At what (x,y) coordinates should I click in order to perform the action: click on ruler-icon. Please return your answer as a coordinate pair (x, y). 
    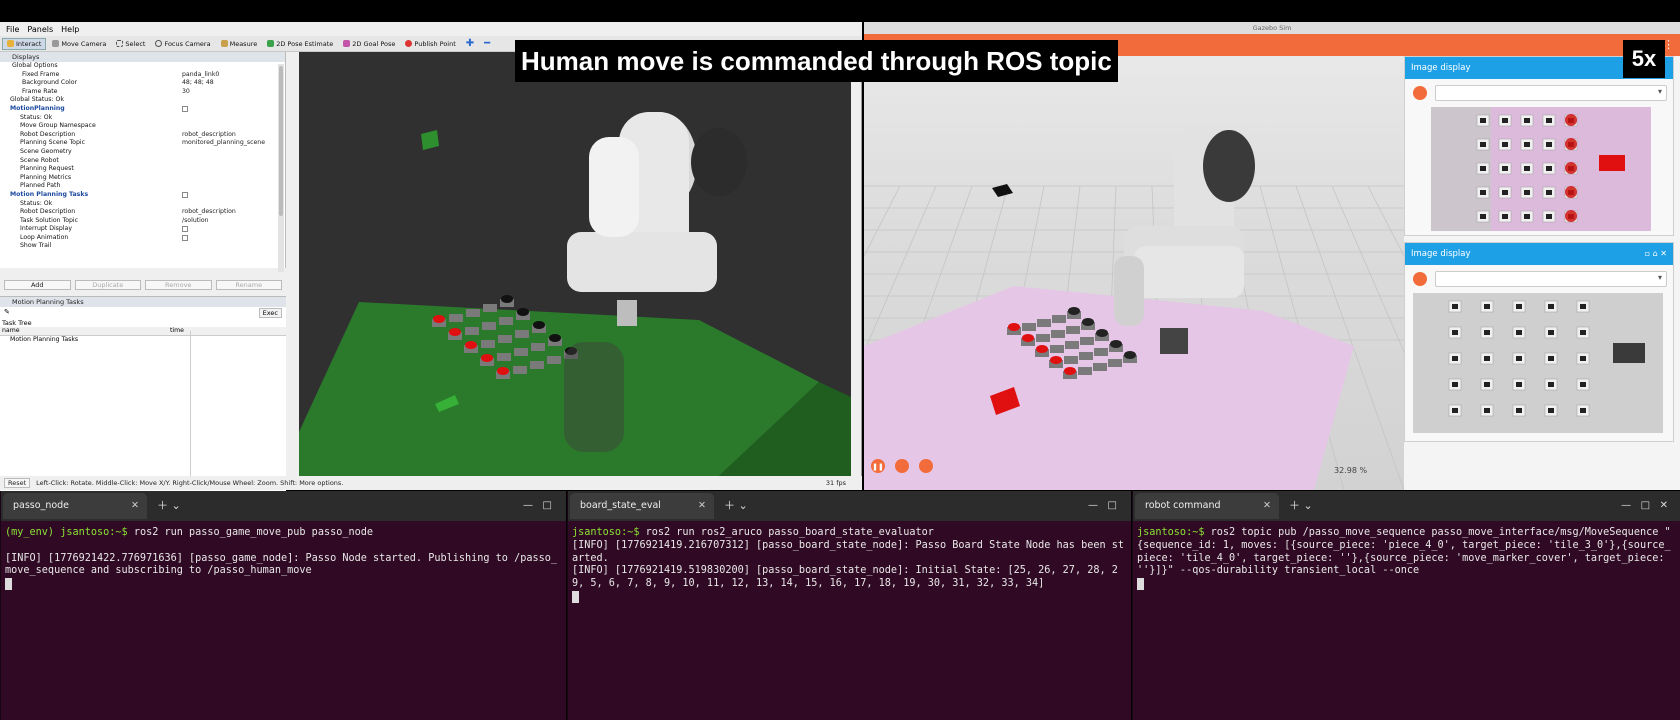
    Looking at the image, I should click on (224, 43).